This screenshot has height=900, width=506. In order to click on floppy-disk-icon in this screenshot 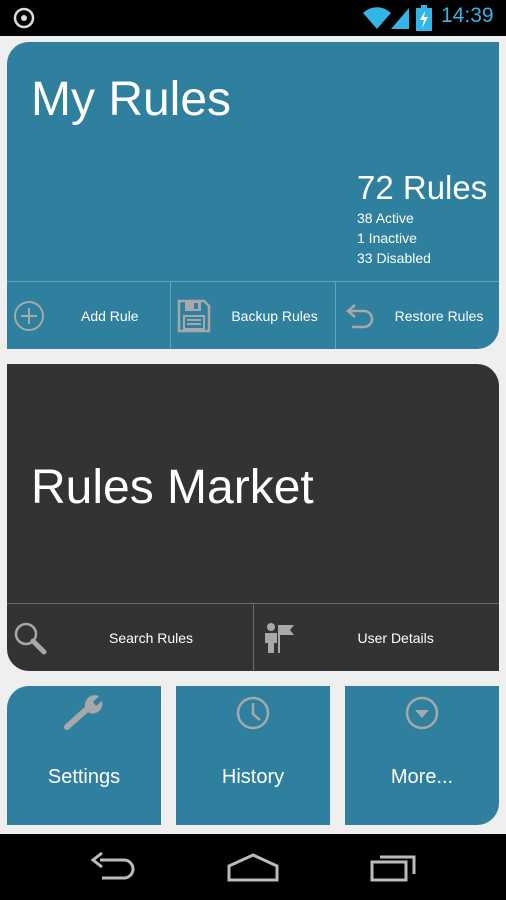, I will do `click(194, 315)`.